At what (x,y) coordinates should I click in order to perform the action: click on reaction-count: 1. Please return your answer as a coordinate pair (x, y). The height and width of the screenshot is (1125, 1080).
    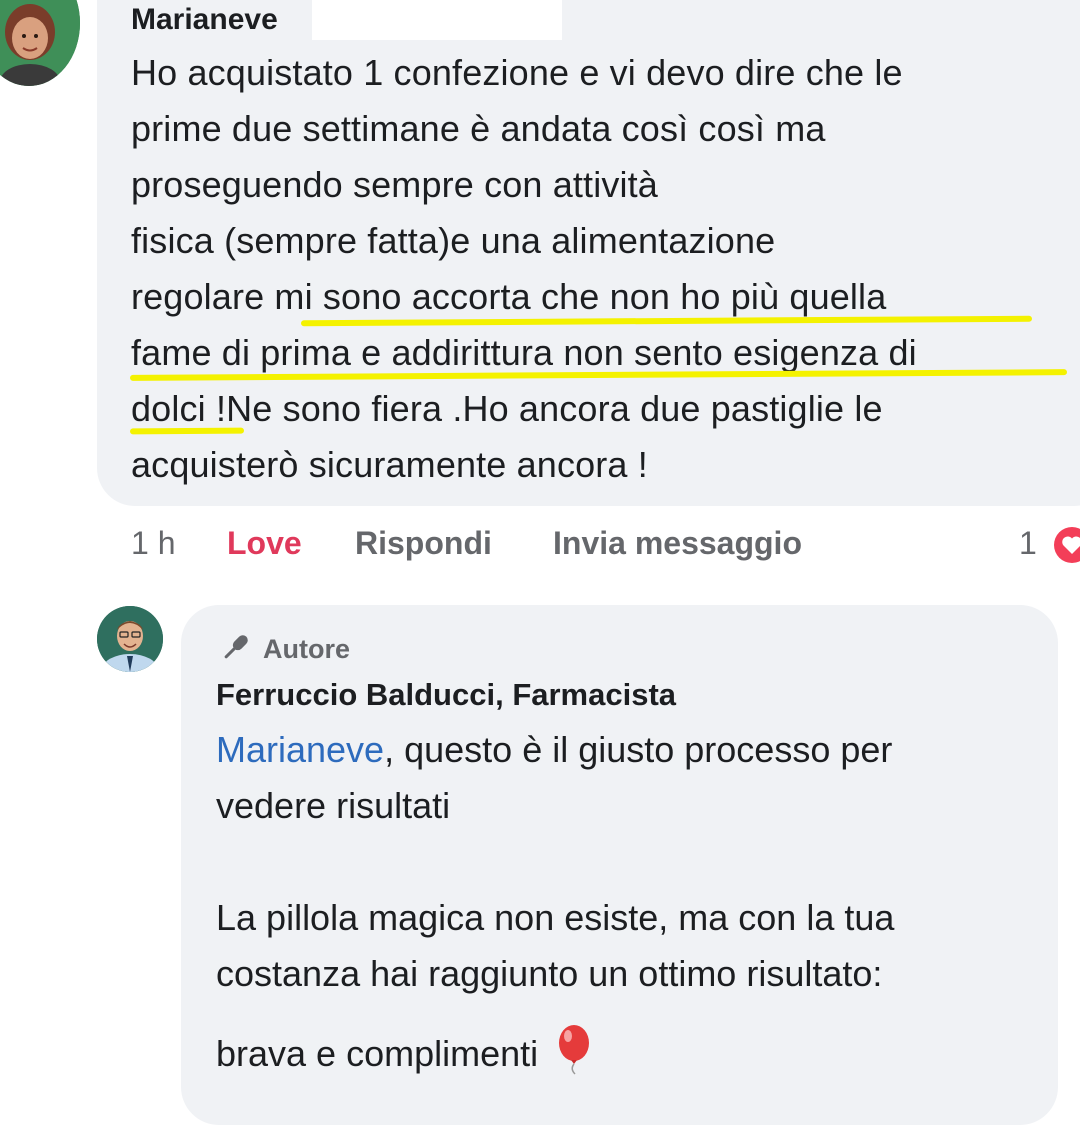
    Looking at the image, I should click on (1028, 543).